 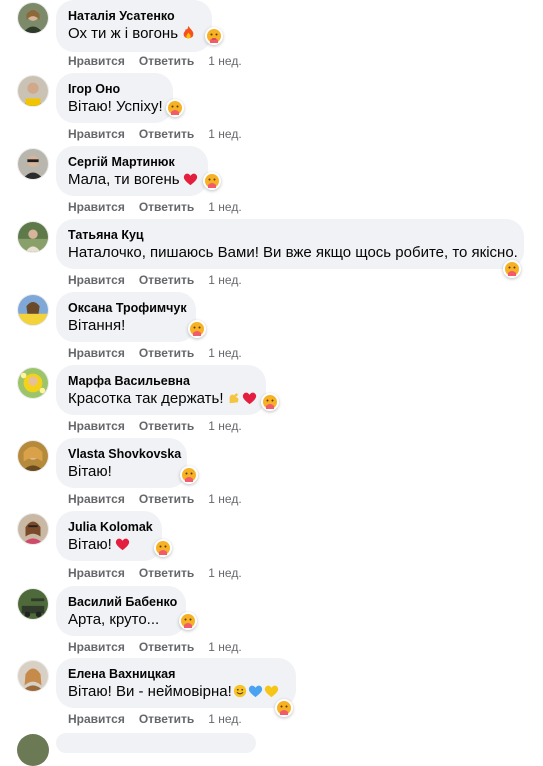 I want to click on commenter-name: Марфа Васильевна, so click(x=161, y=381).